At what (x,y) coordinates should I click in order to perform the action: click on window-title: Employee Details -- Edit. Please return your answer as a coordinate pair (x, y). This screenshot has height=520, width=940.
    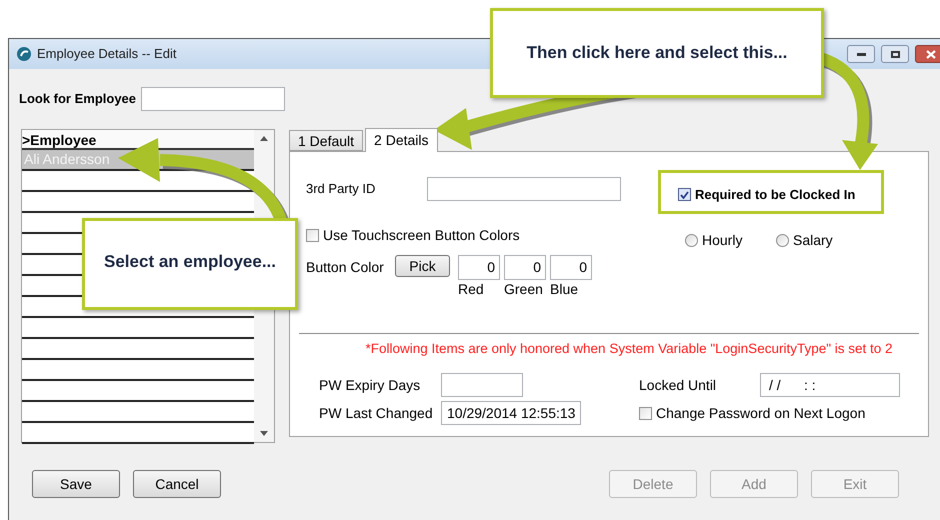
    Looking at the image, I should click on (106, 54).